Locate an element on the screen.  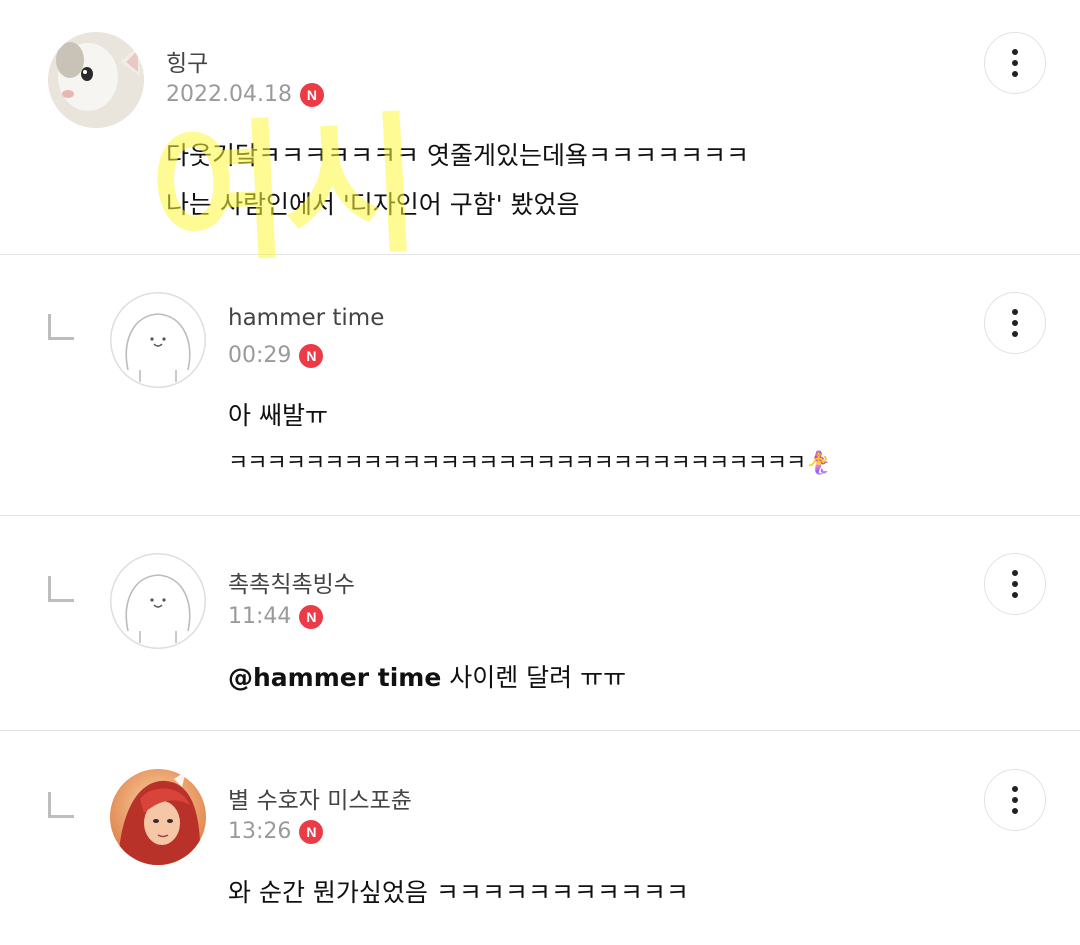
comment-meta: 2022.04.18 N is located at coordinates (245, 94).